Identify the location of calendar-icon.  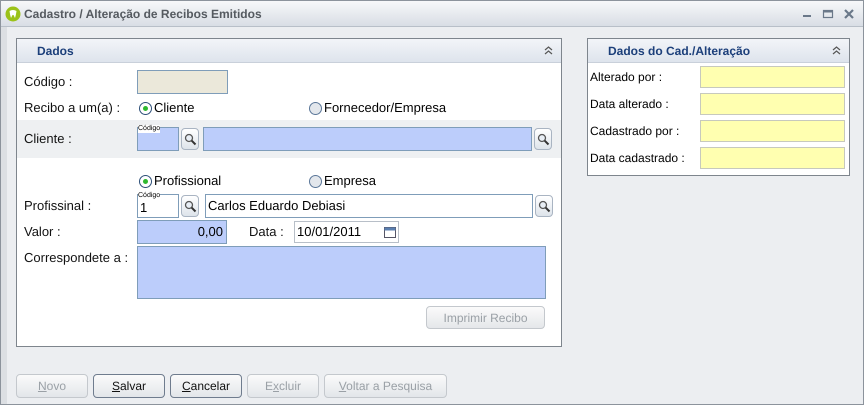
(390, 232).